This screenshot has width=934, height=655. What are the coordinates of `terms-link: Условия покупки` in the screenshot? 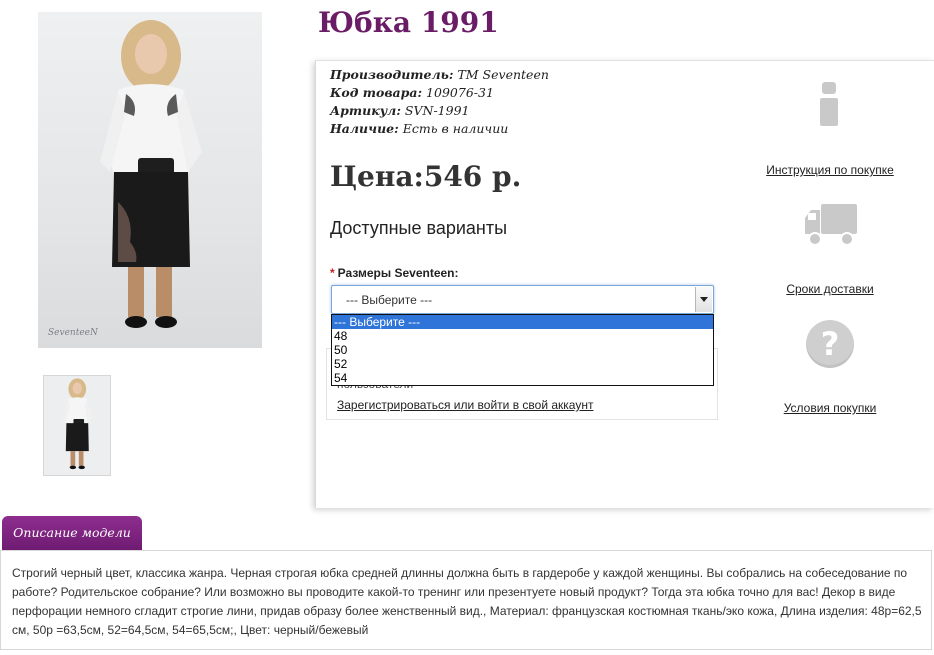 It's located at (830, 408).